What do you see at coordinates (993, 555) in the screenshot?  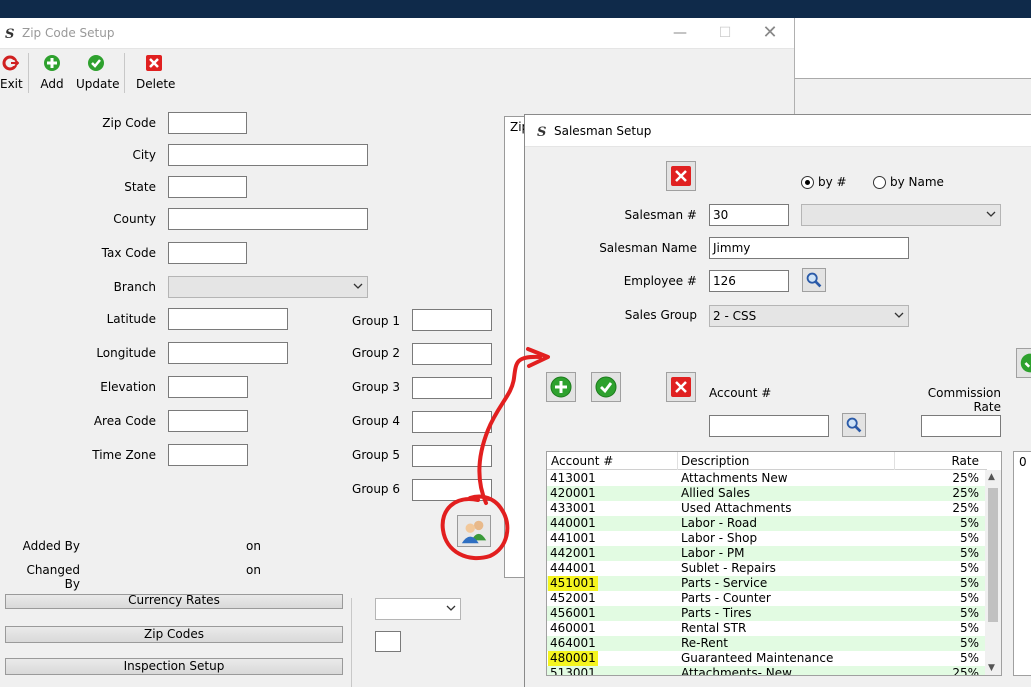 I see `scrollbar-thumb` at bounding box center [993, 555].